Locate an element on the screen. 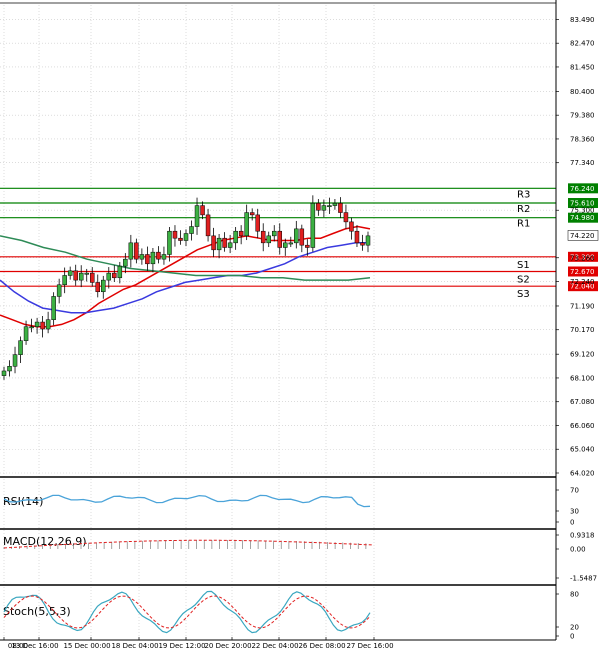 Image resolution: width=600 pixels, height=654 pixels. panel-tick-label: 20 is located at coordinates (574, 628).